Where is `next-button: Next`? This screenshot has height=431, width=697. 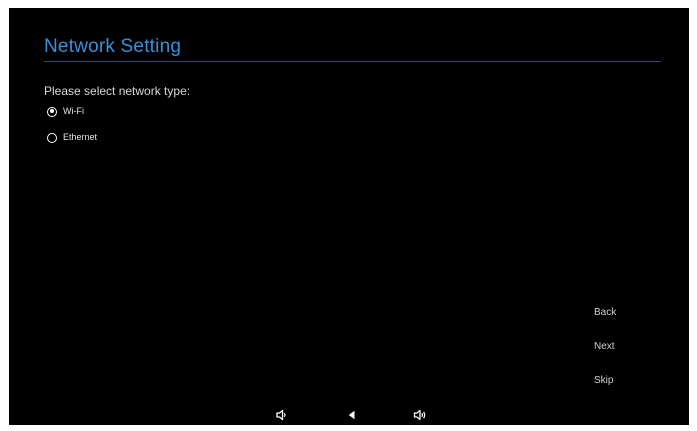
next-button: Next is located at coordinates (614, 347).